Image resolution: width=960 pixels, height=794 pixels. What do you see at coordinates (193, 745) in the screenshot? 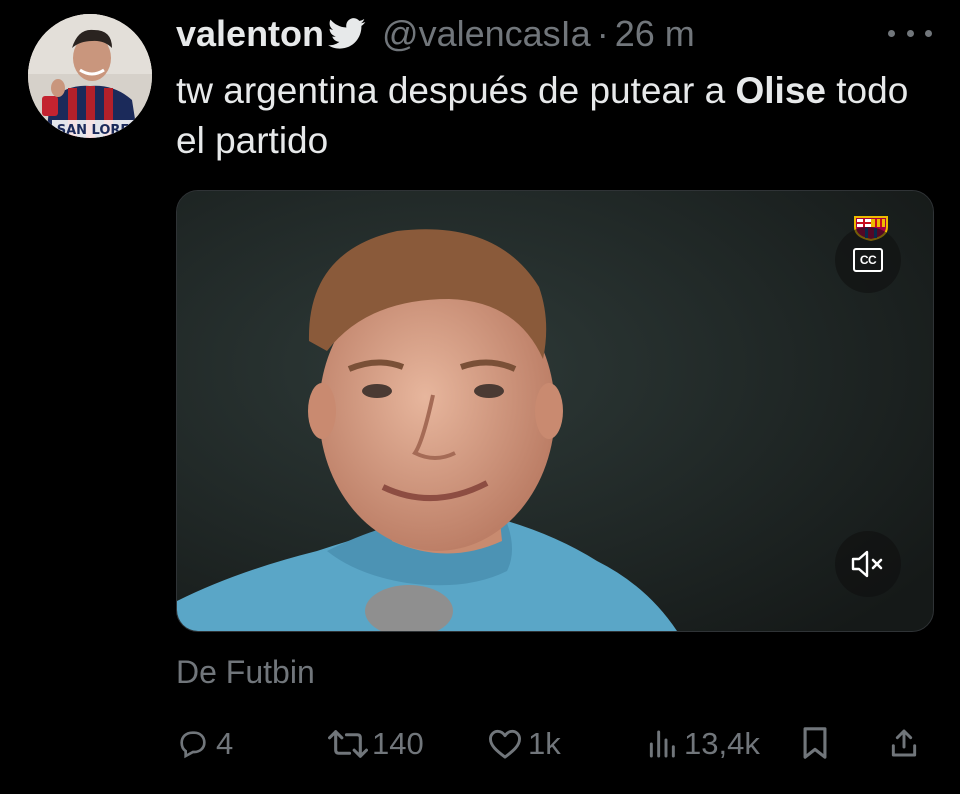
I see `reply-icon` at bounding box center [193, 745].